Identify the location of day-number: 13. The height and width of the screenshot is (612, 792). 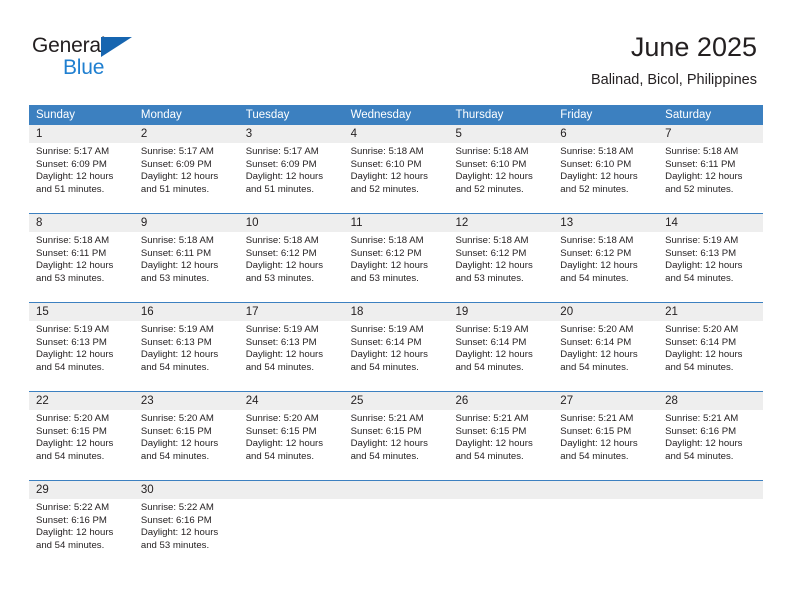
(605, 223).